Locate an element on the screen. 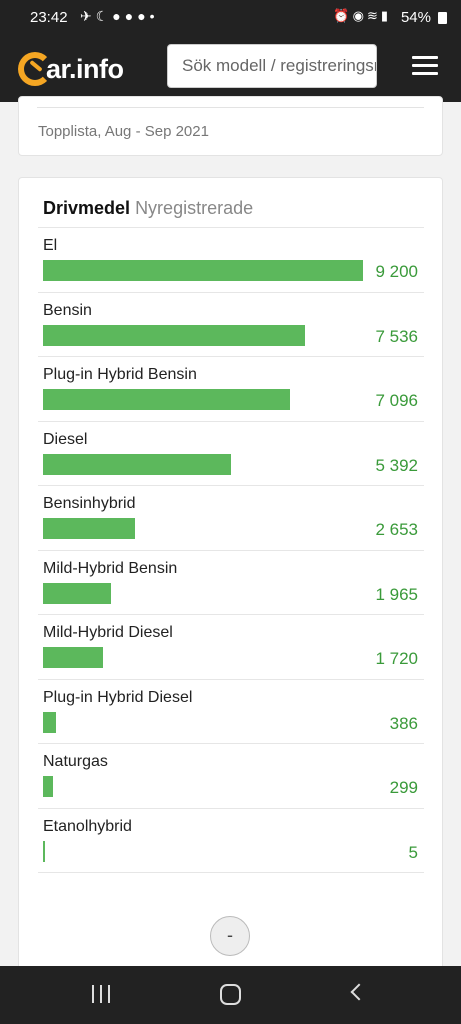  logo-text: ar.info is located at coordinates (85, 69).